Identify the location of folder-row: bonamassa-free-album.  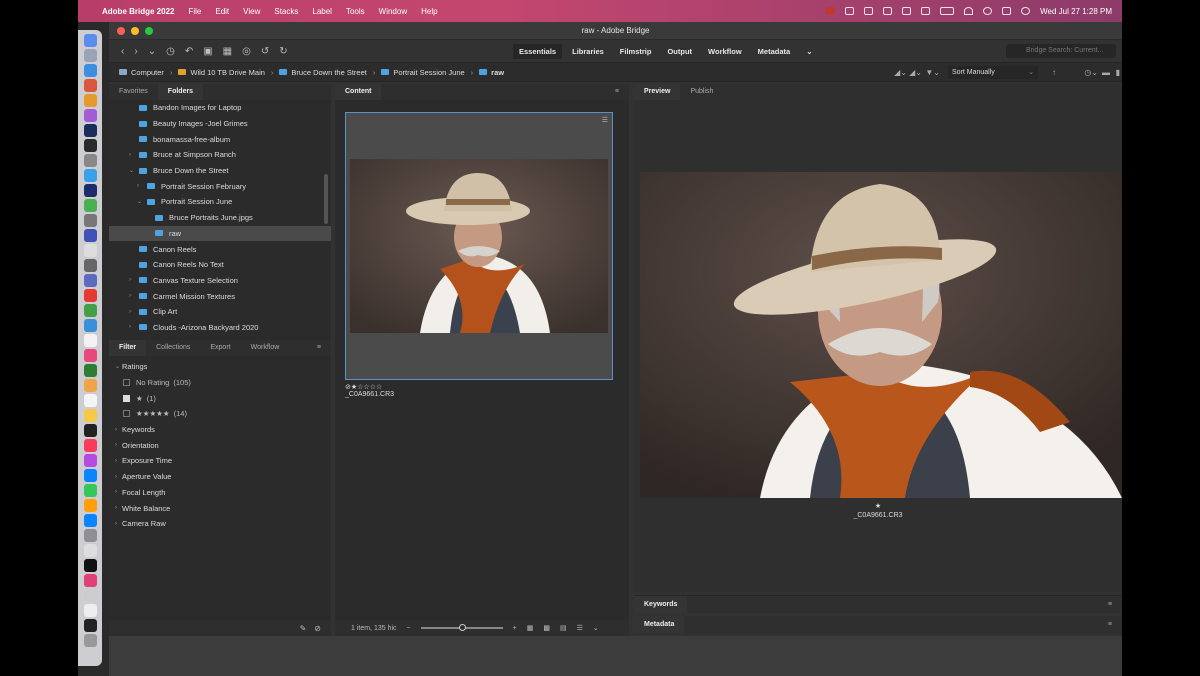
(220, 139).